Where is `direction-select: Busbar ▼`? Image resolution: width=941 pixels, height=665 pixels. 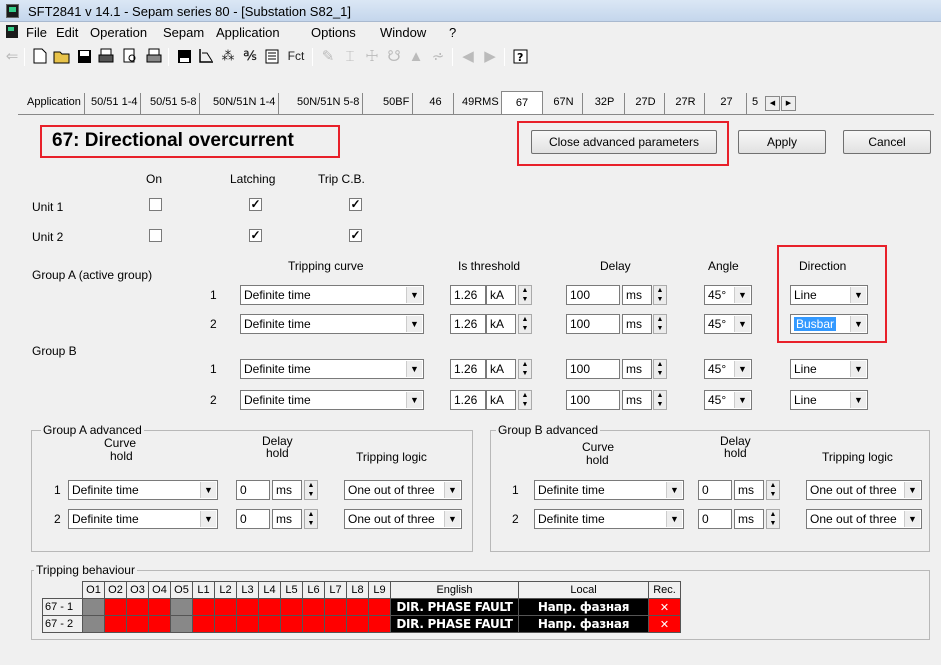
direction-select: Busbar ▼ is located at coordinates (829, 324).